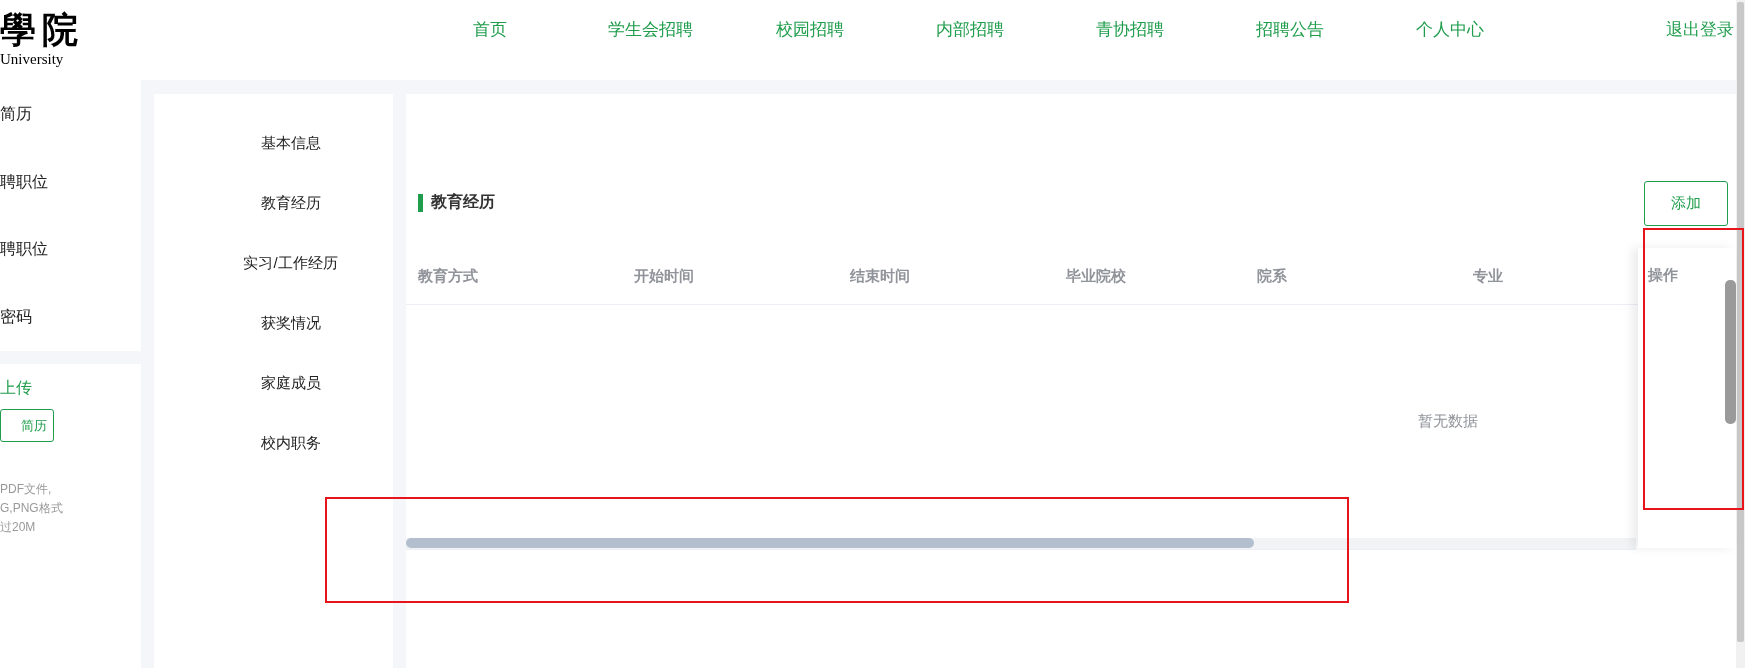 This screenshot has height=668, width=1745. What do you see at coordinates (463, 202) in the screenshot?
I see `section-title: 教育经历` at bounding box center [463, 202].